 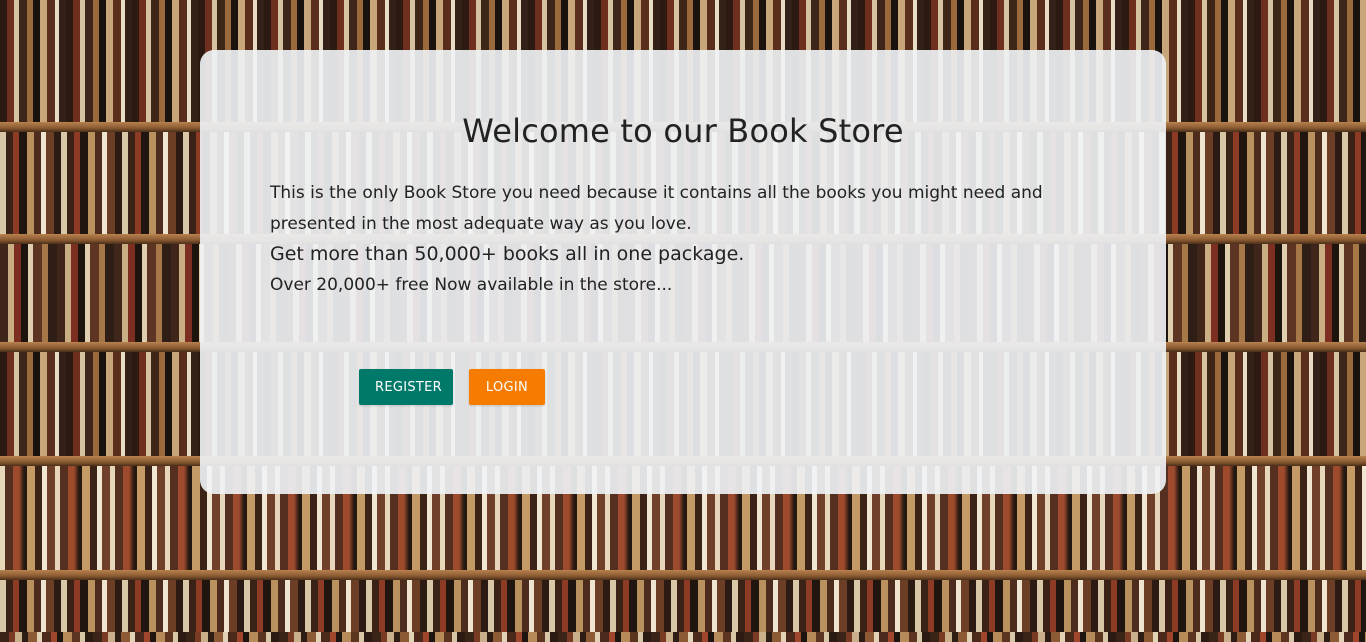 I want to click on page-title: Welcome to our Book Store, so click(x=683, y=131).